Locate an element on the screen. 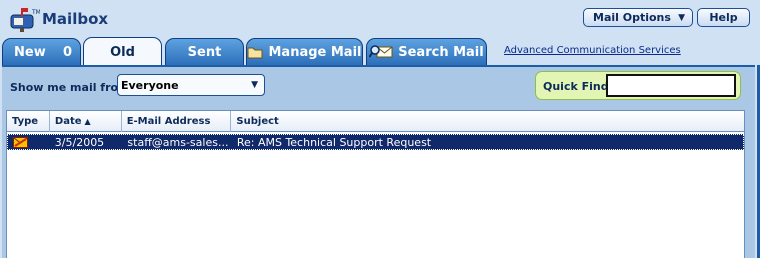 The height and width of the screenshot is (258, 760). tab-search-mail: Search Mail is located at coordinates (426, 51).